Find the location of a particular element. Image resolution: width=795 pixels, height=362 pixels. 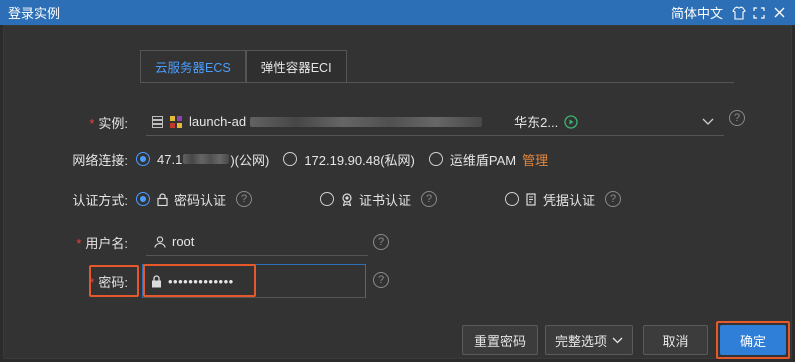

tab-ecs: 云服务器ECS is located at coordinates (193, 66).